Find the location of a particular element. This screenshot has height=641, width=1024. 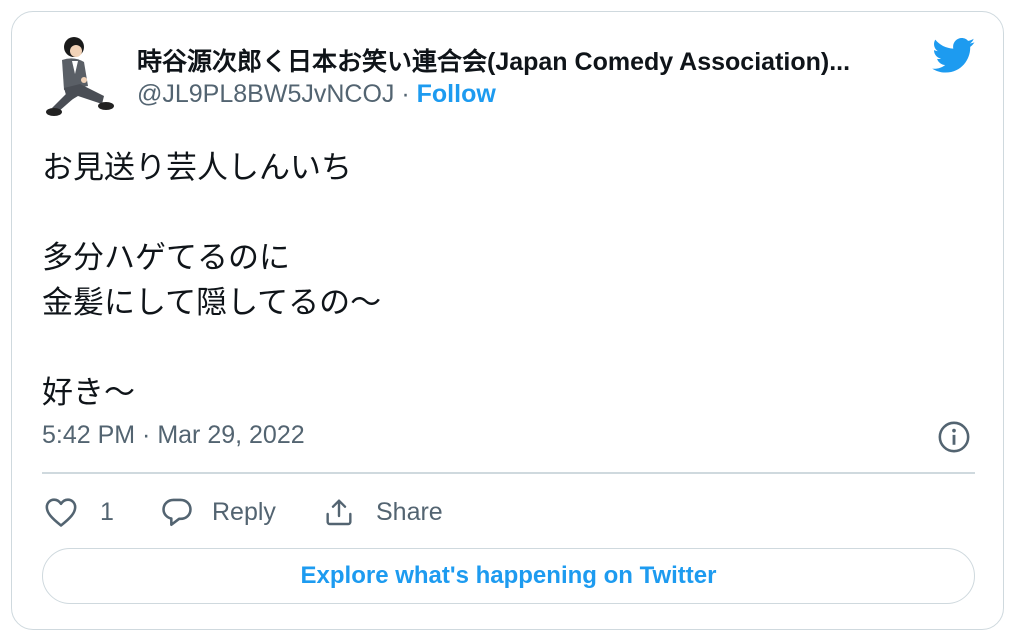

reply-button: Reply is located at coordinates (218, 512).